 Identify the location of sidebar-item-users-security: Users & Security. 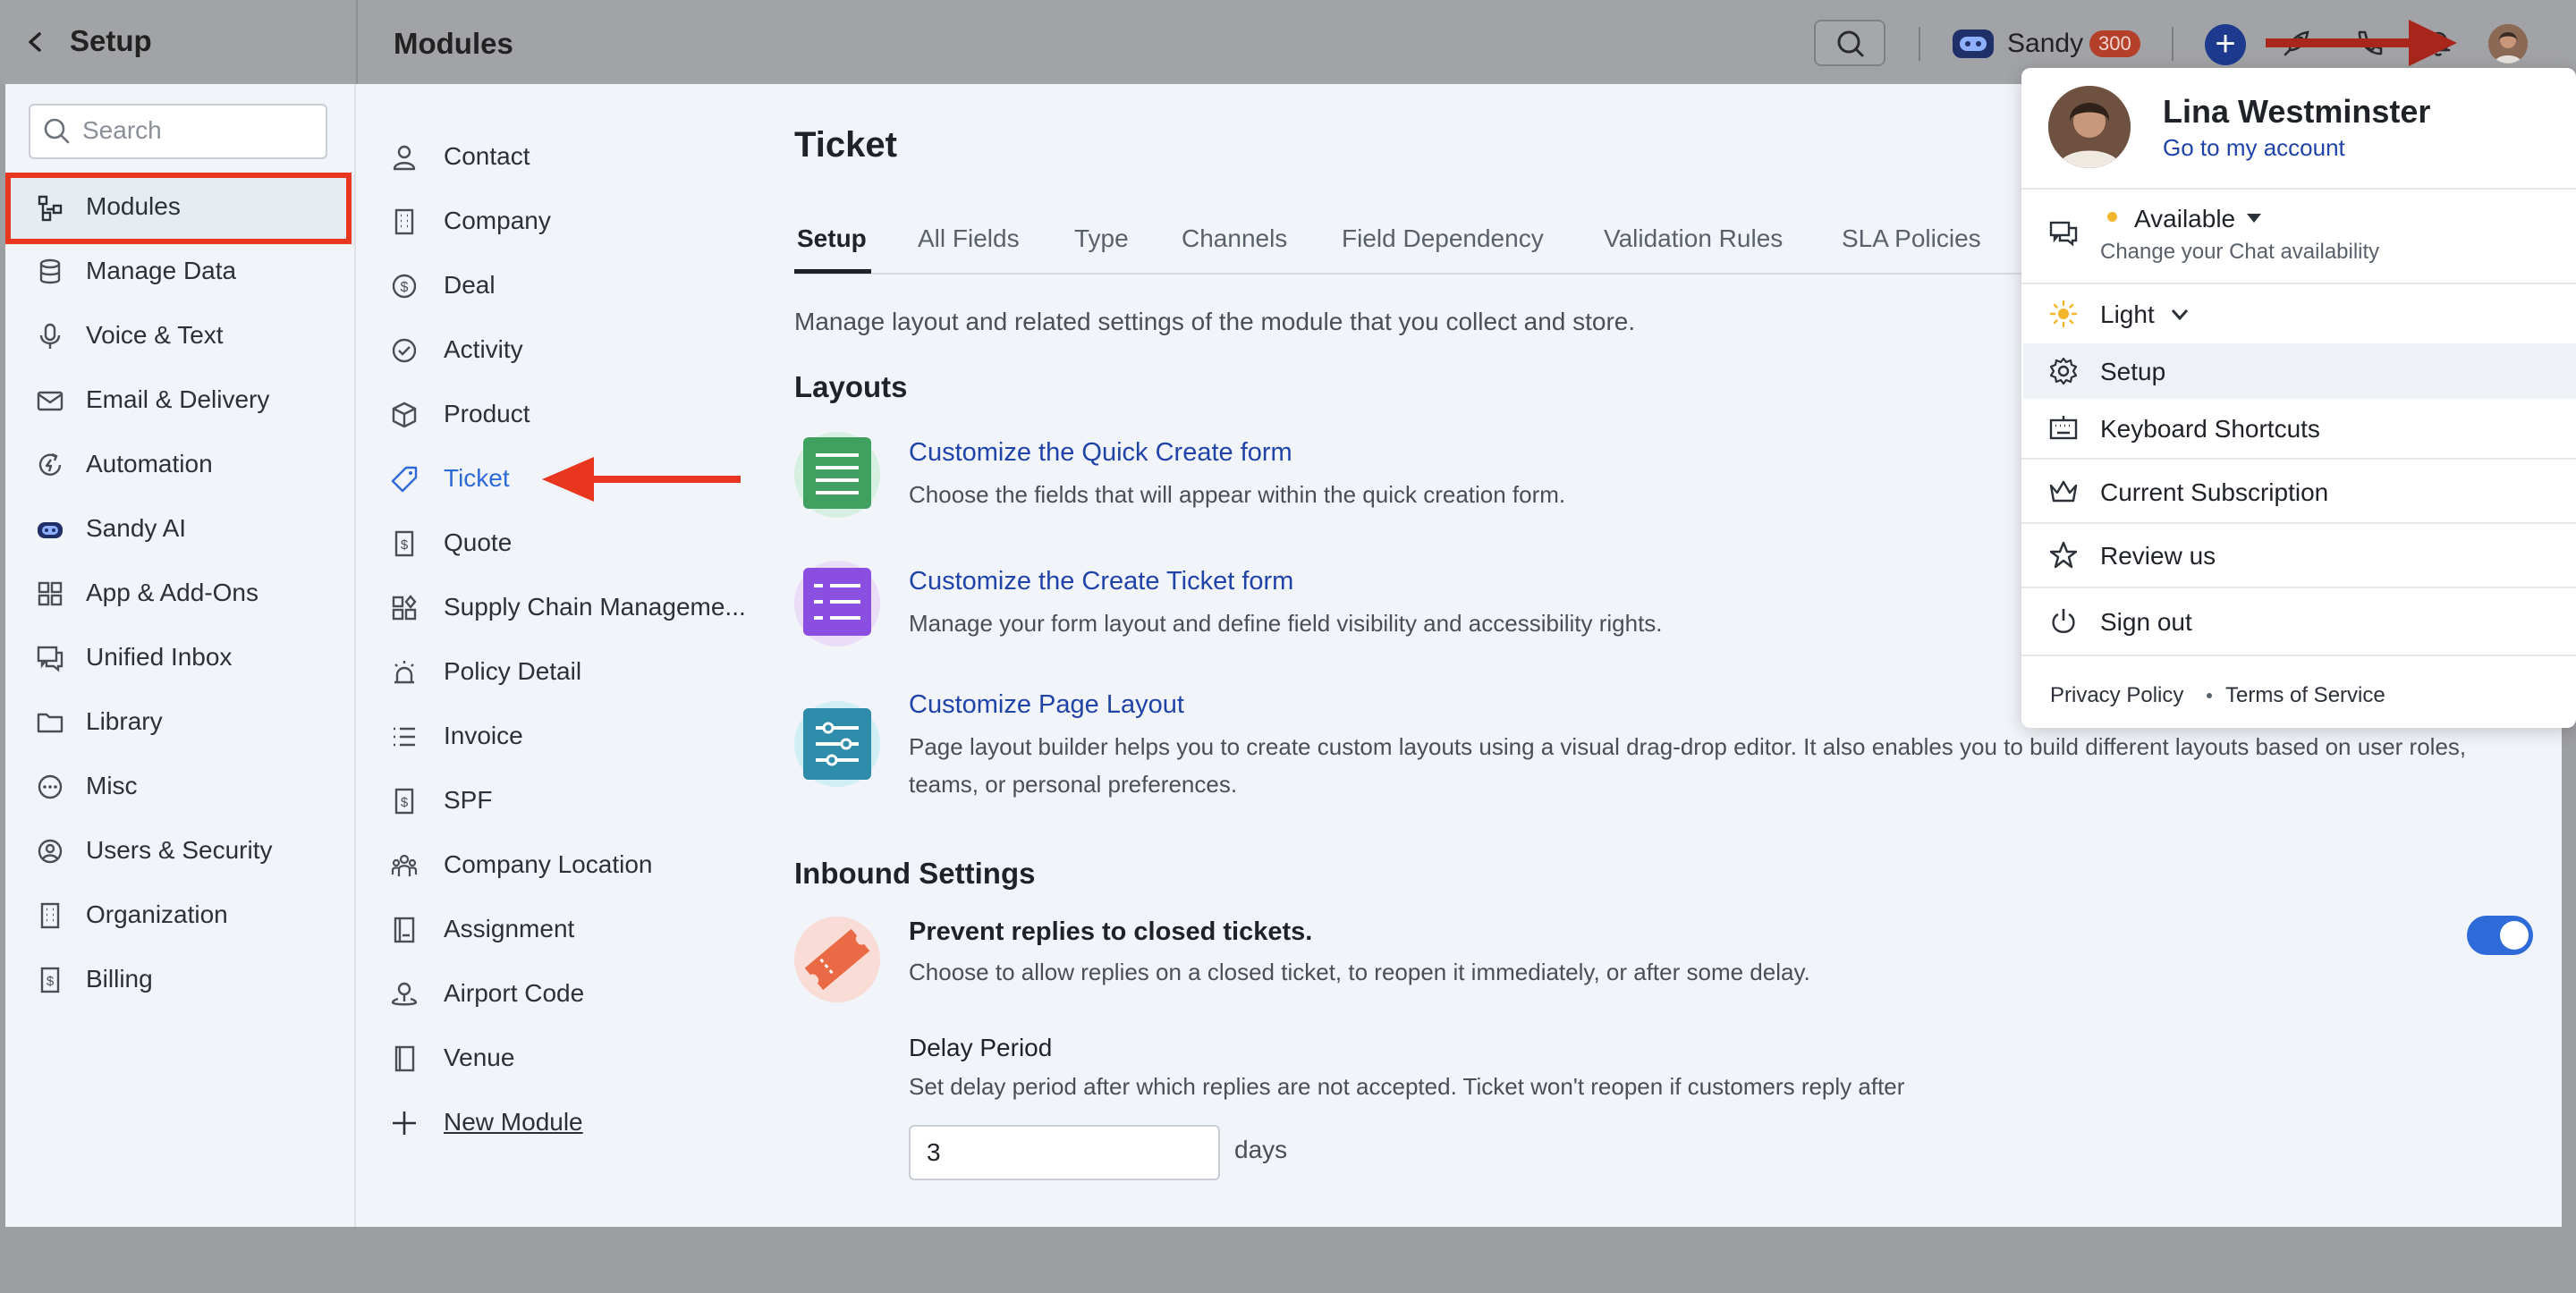
(188, 851).